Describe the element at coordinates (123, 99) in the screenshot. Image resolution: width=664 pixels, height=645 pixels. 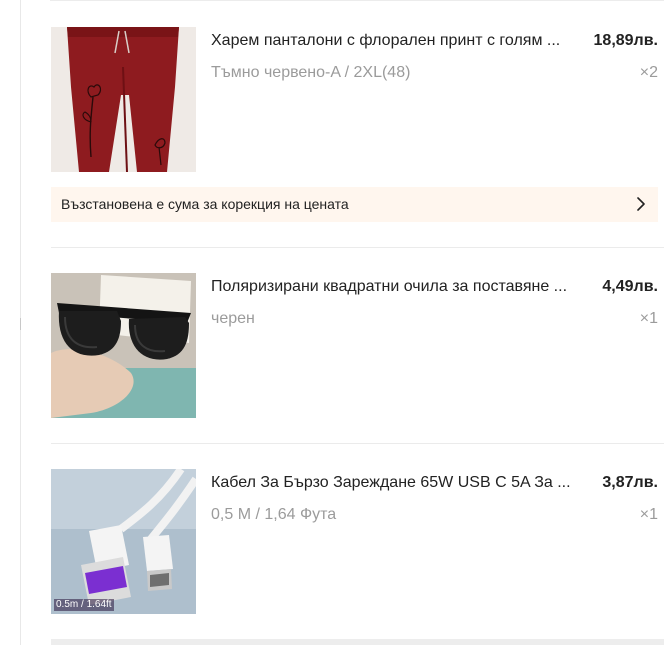
I see `red-floral-pants-image` at that location.